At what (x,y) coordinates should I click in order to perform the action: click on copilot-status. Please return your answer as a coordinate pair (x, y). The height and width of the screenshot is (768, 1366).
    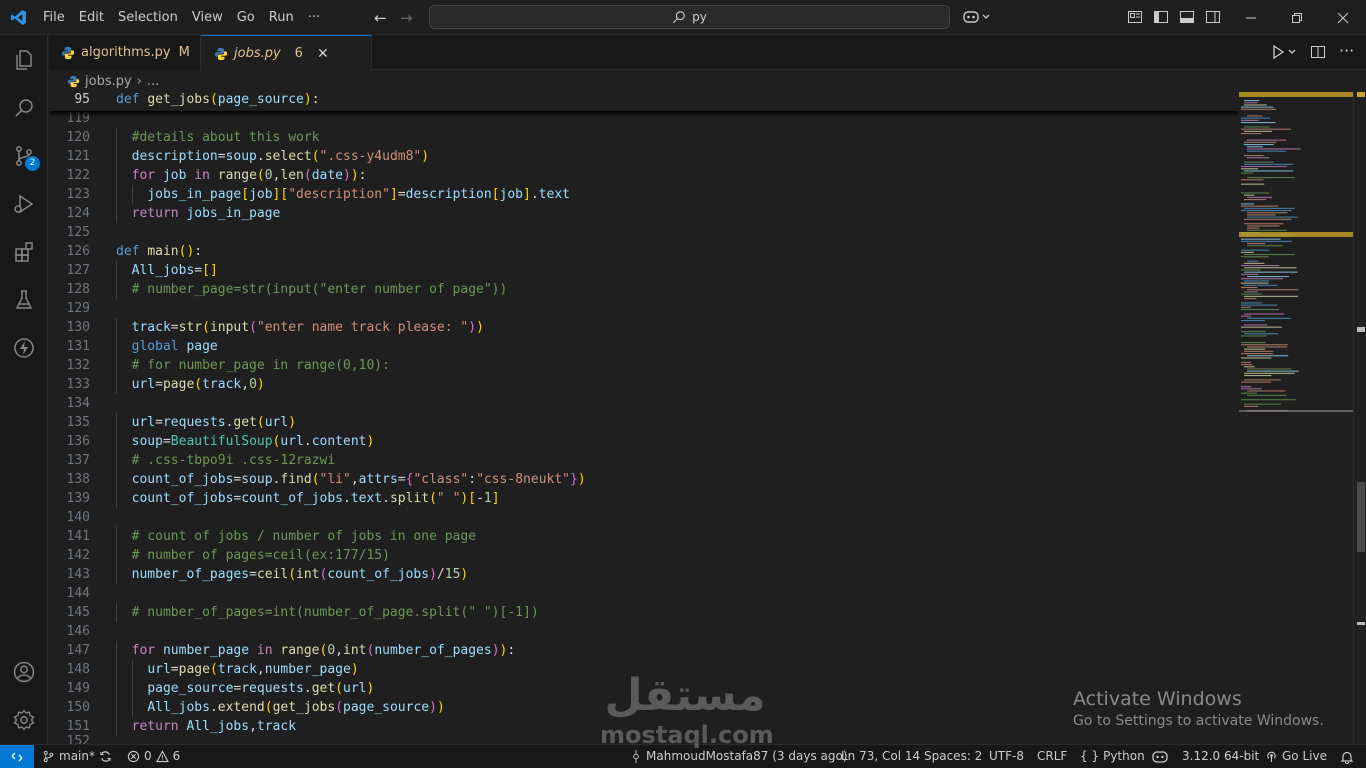
    Looking at the image, I should click on (1160, 756).